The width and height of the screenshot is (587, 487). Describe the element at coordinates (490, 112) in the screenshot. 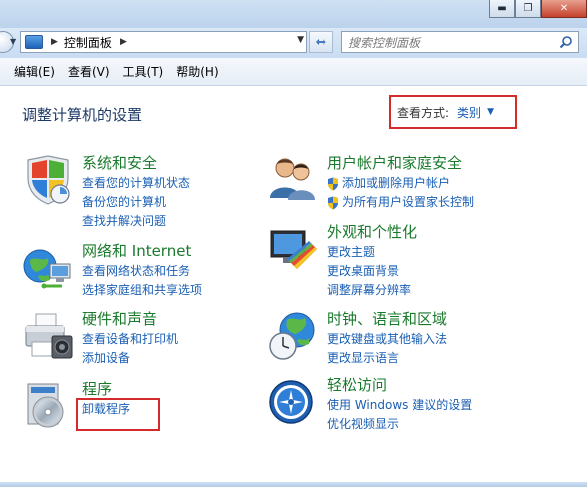

I see `chevron-down-icon: ▼` at that location.